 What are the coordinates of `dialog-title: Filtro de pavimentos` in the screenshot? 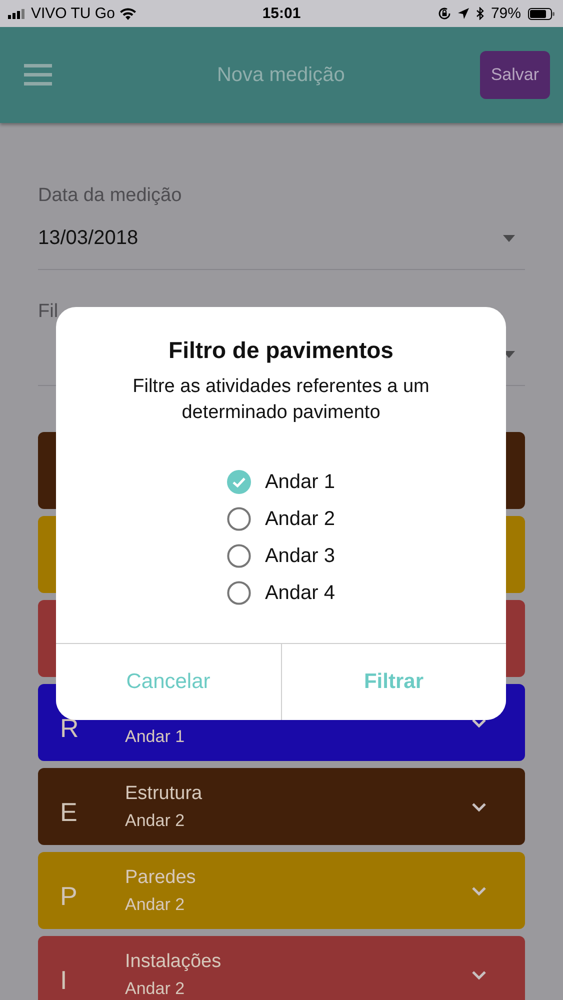 It's located at (281, 350).